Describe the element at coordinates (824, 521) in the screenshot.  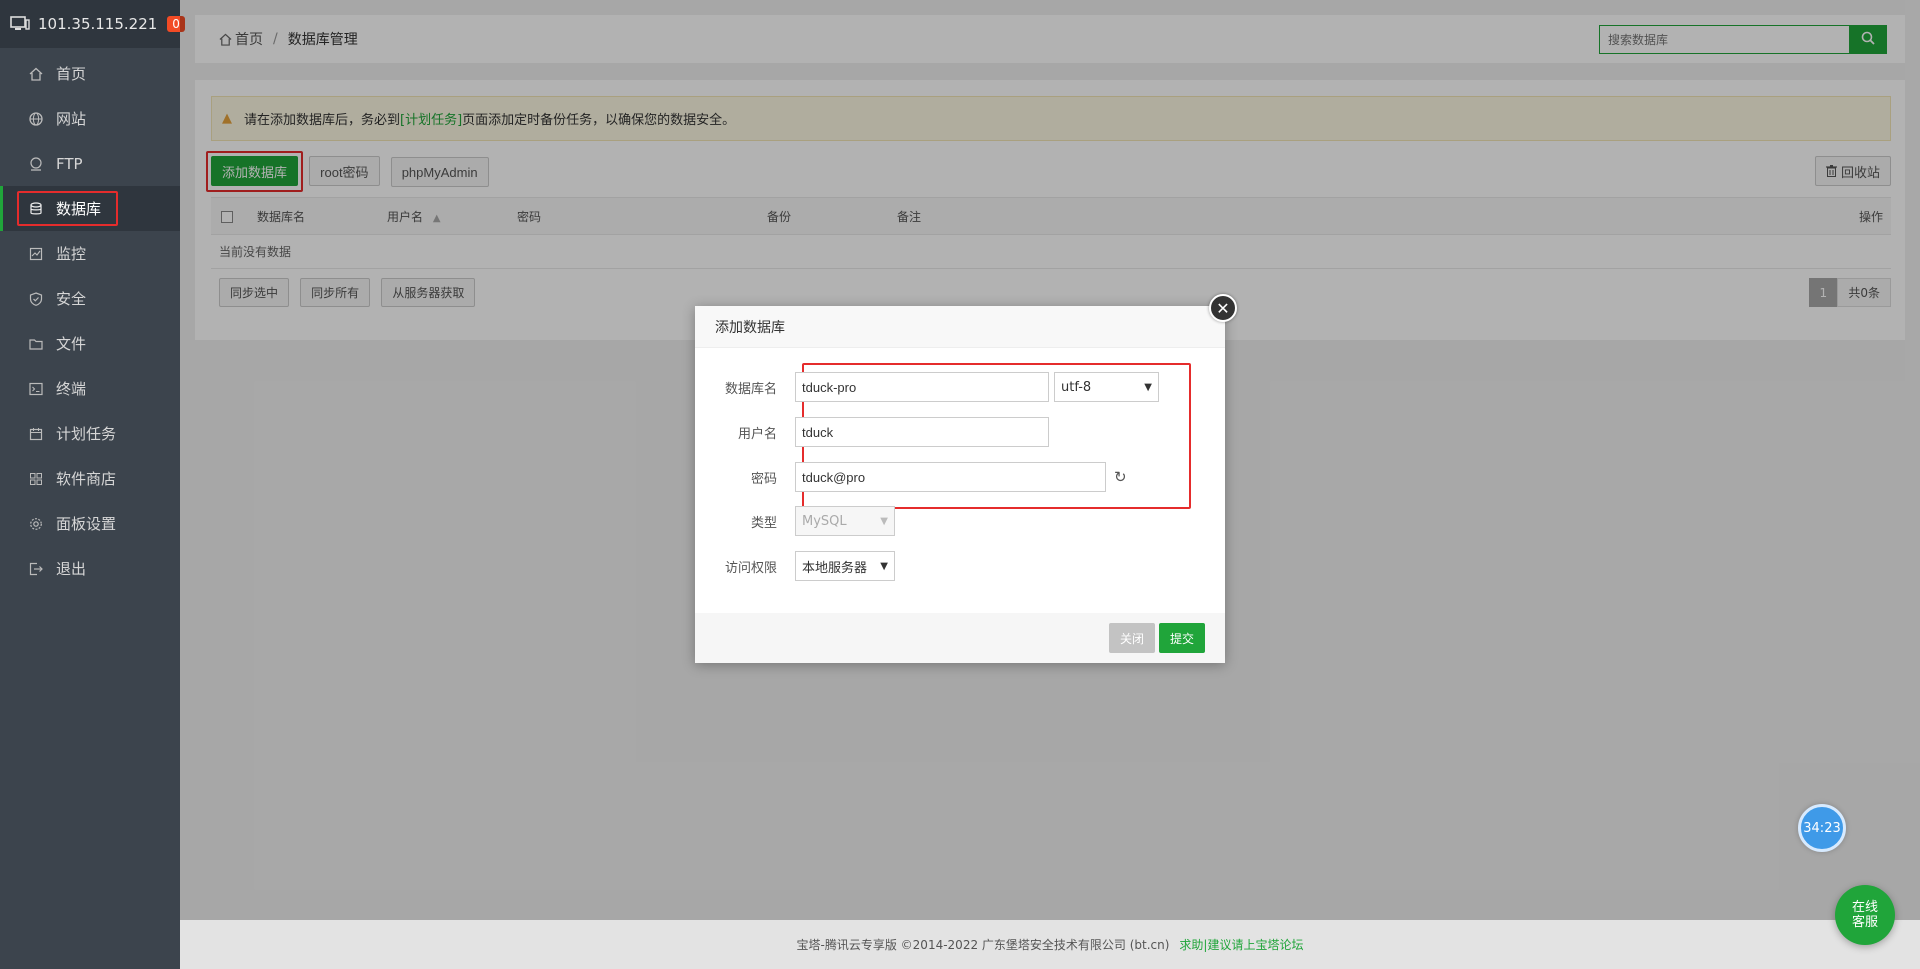
I see `type-value: MySQL` at that location.